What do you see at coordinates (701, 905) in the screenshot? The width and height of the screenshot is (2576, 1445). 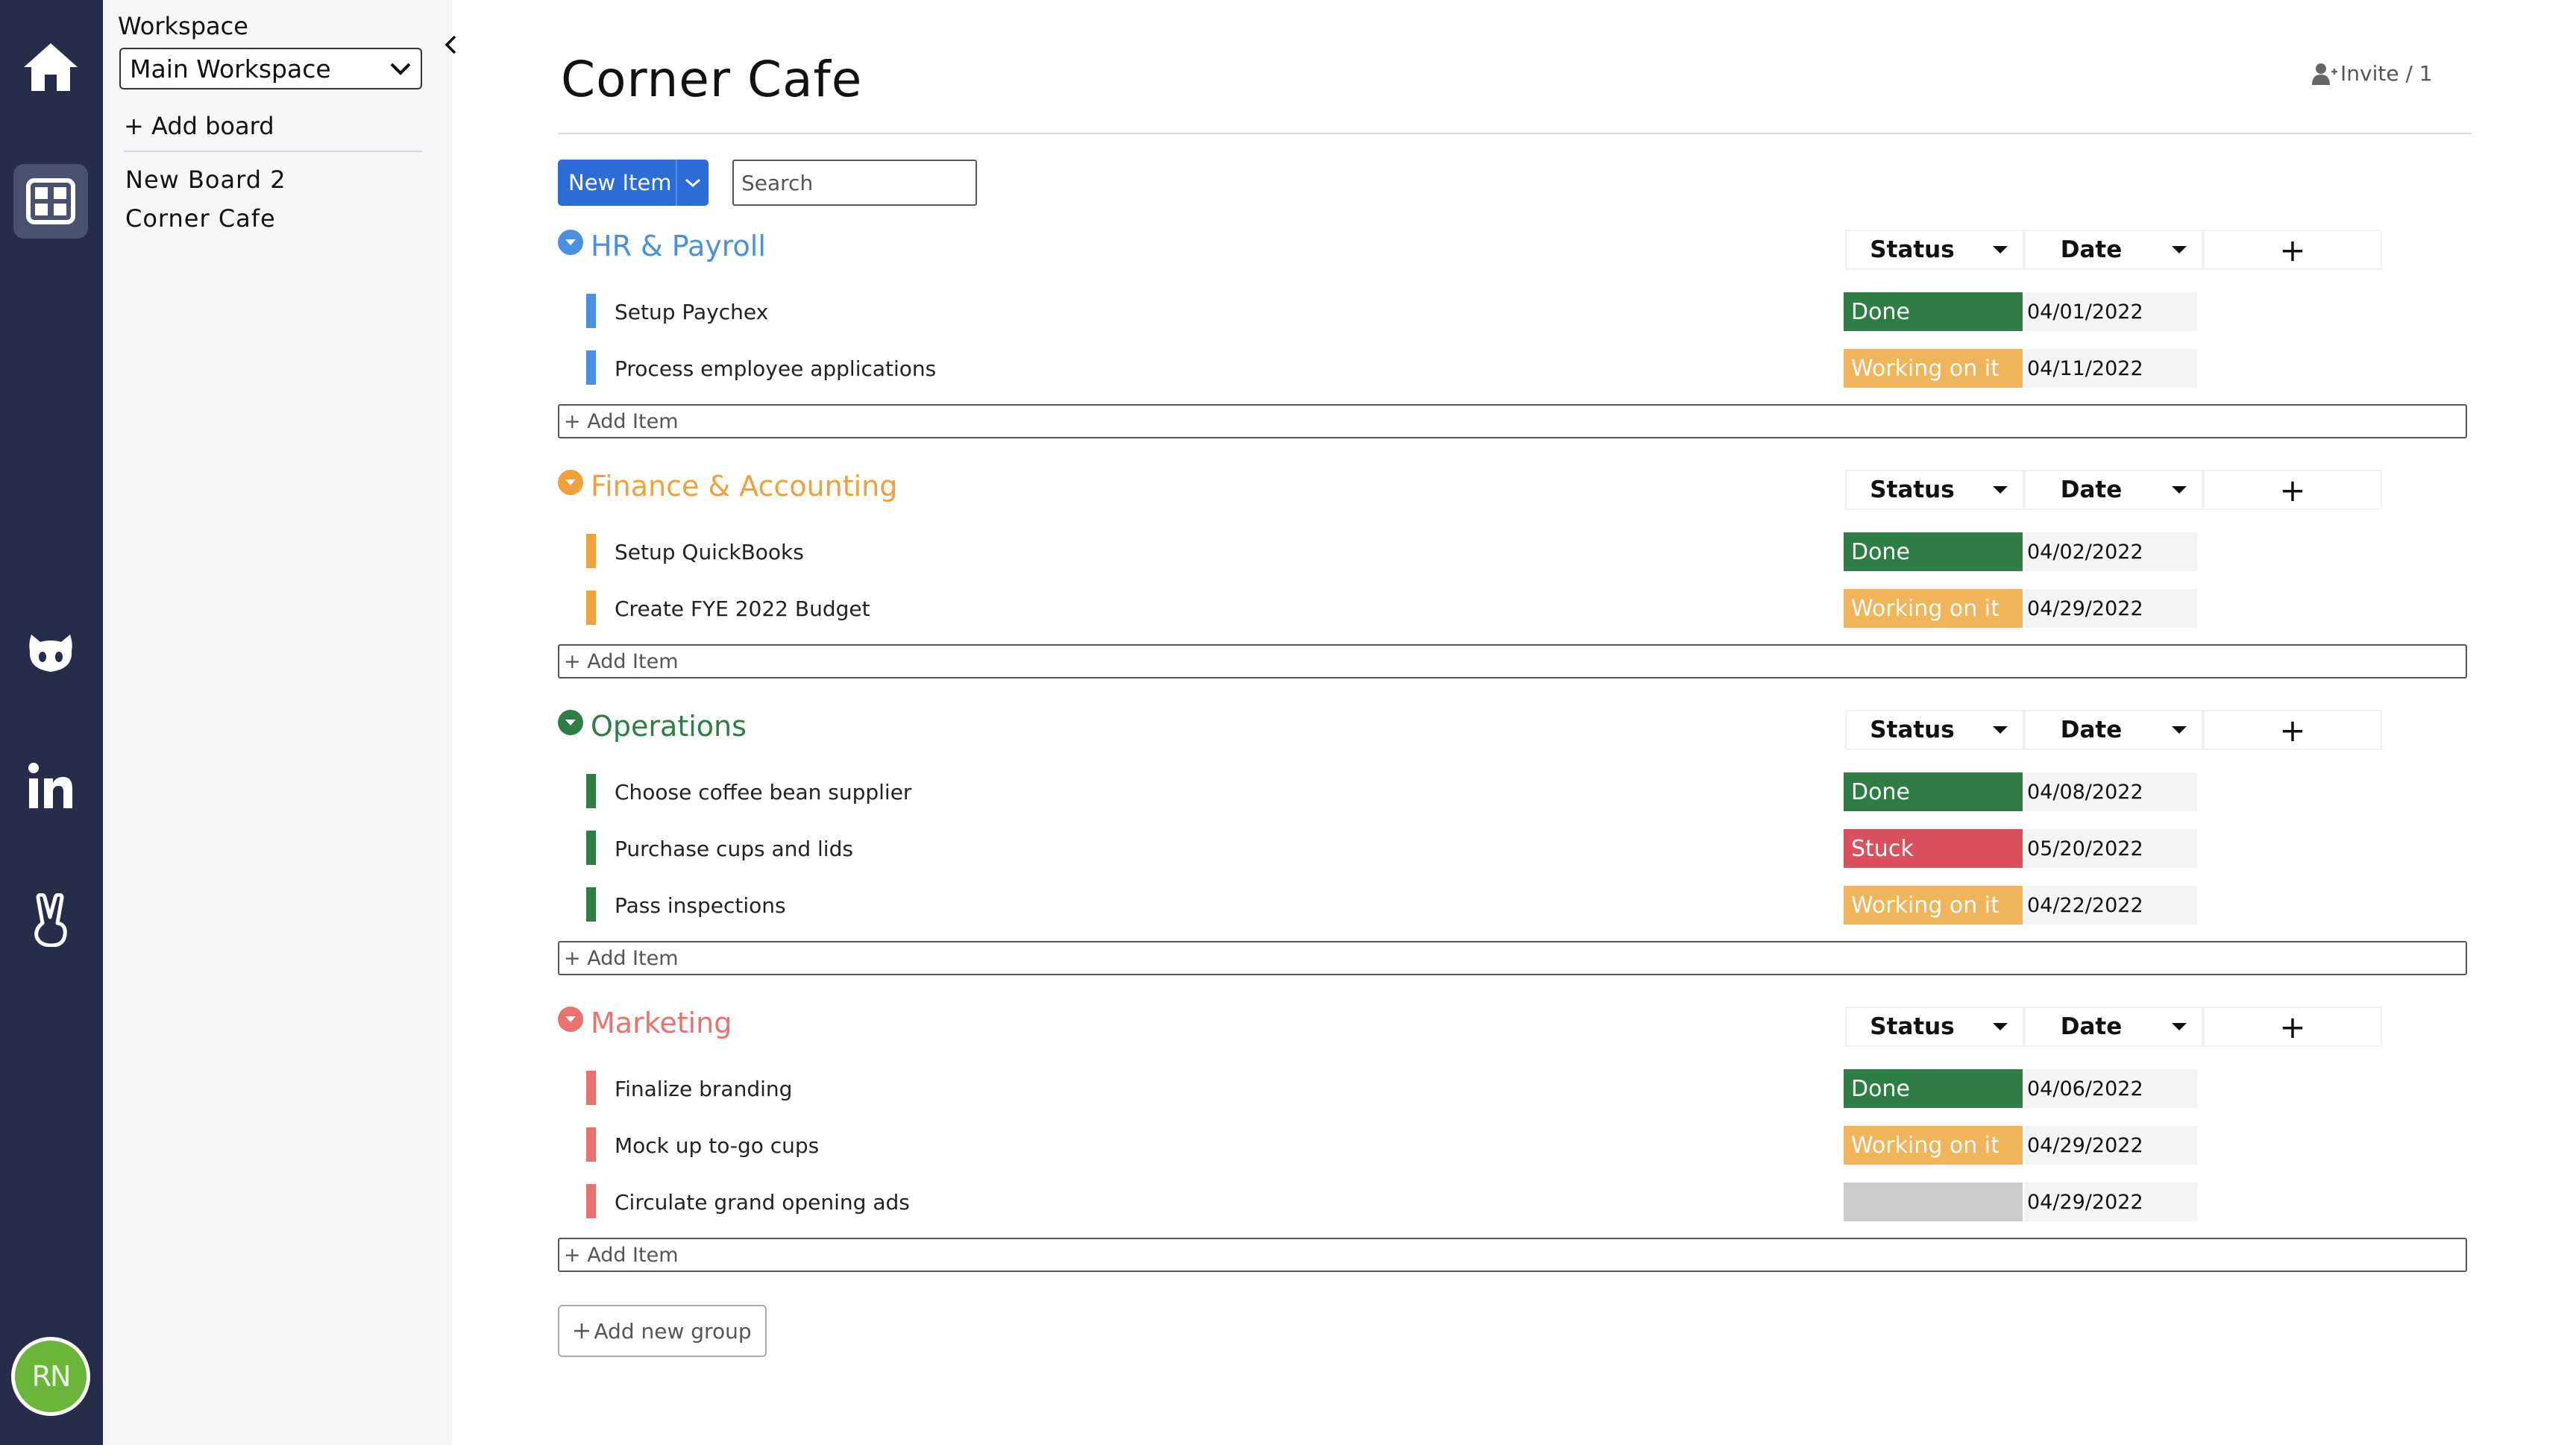 I see `item-name: Pass inspections` at bounding box center [701, 905].